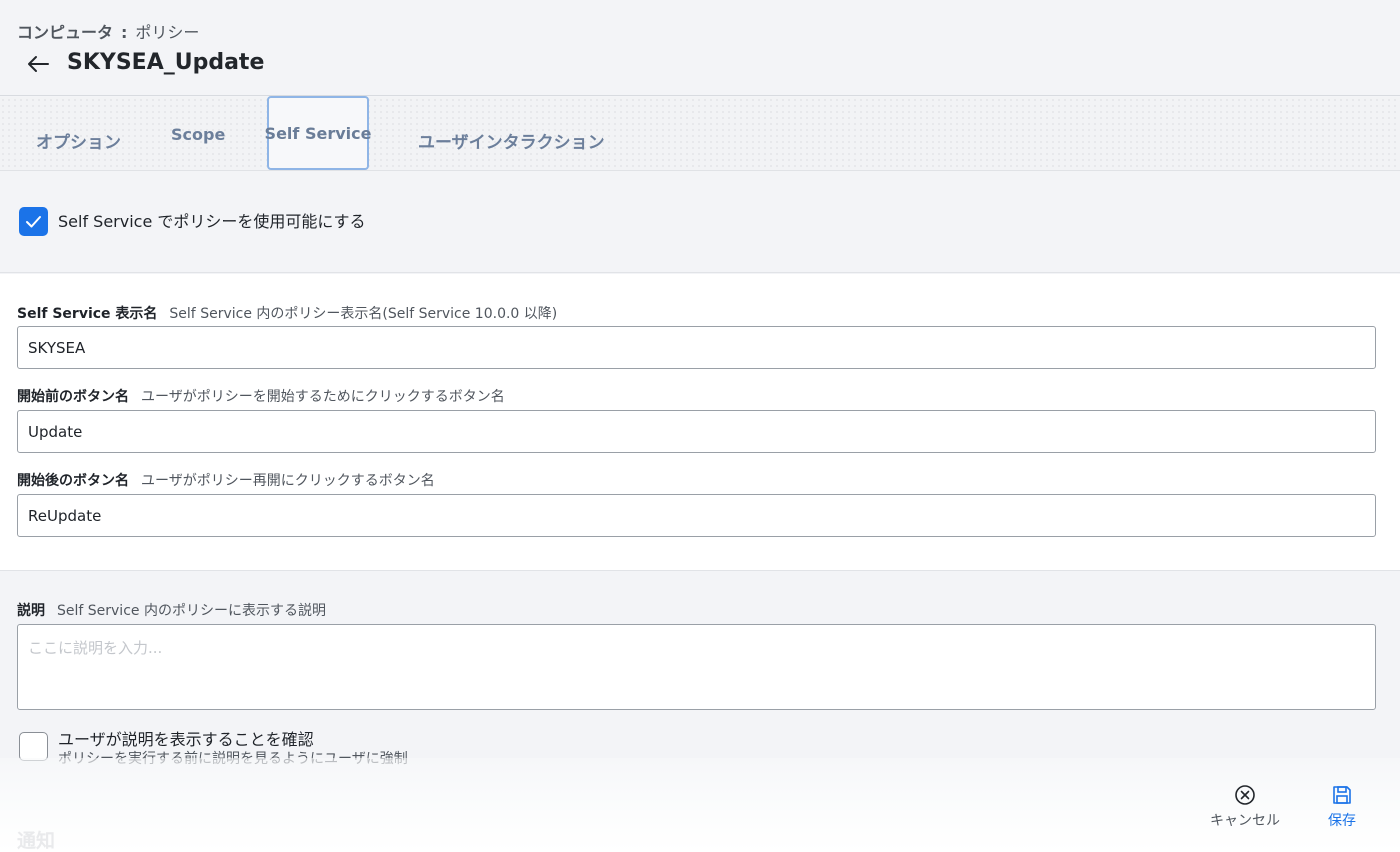 The height and width of the screenshot is (852, 1400). I want to click on description-label-row: 説明 Self Service 内のポリシーに表示する説明, so click(171, 610).